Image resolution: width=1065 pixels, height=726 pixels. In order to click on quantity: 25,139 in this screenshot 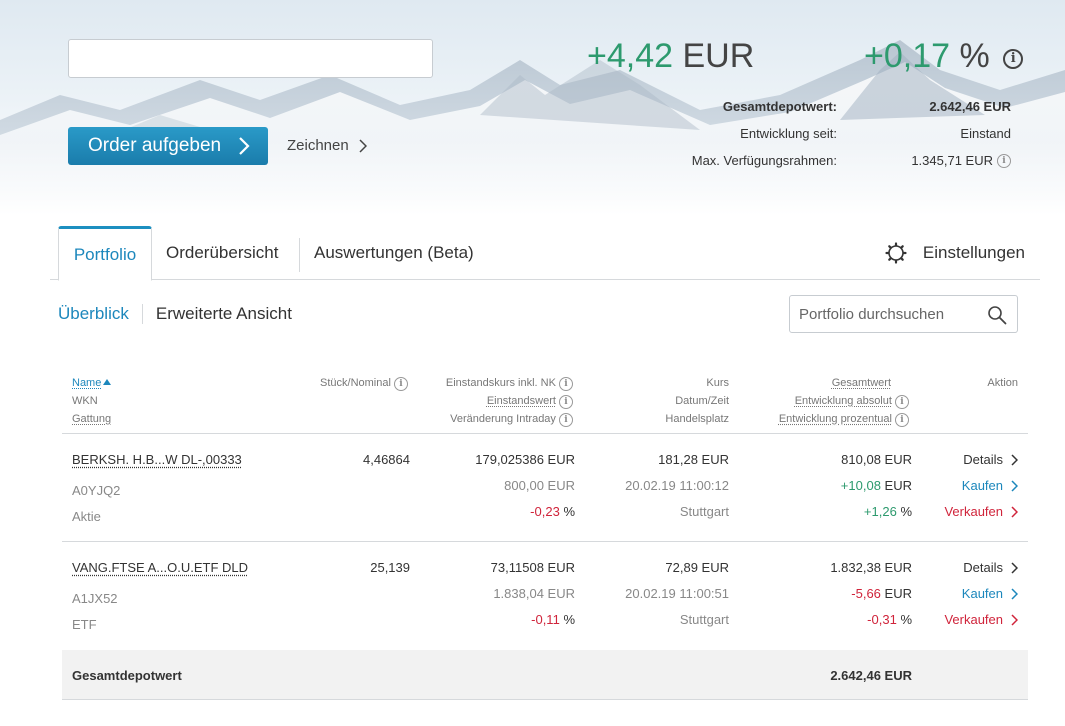, I will do `click(390, 567)`.